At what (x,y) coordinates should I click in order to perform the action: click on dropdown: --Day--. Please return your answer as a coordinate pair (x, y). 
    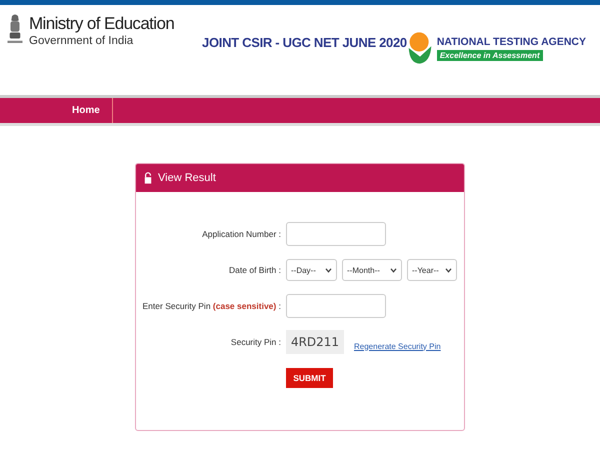
    Looking at the image, I should click on (311, 270).